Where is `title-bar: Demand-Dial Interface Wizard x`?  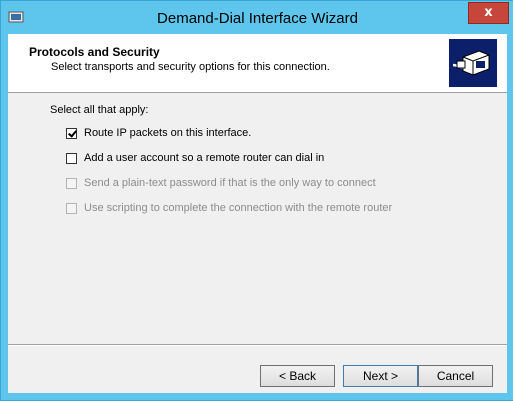 title-bar: Demand-Dial Interface Wizard x is located at coordinates (257, 18).